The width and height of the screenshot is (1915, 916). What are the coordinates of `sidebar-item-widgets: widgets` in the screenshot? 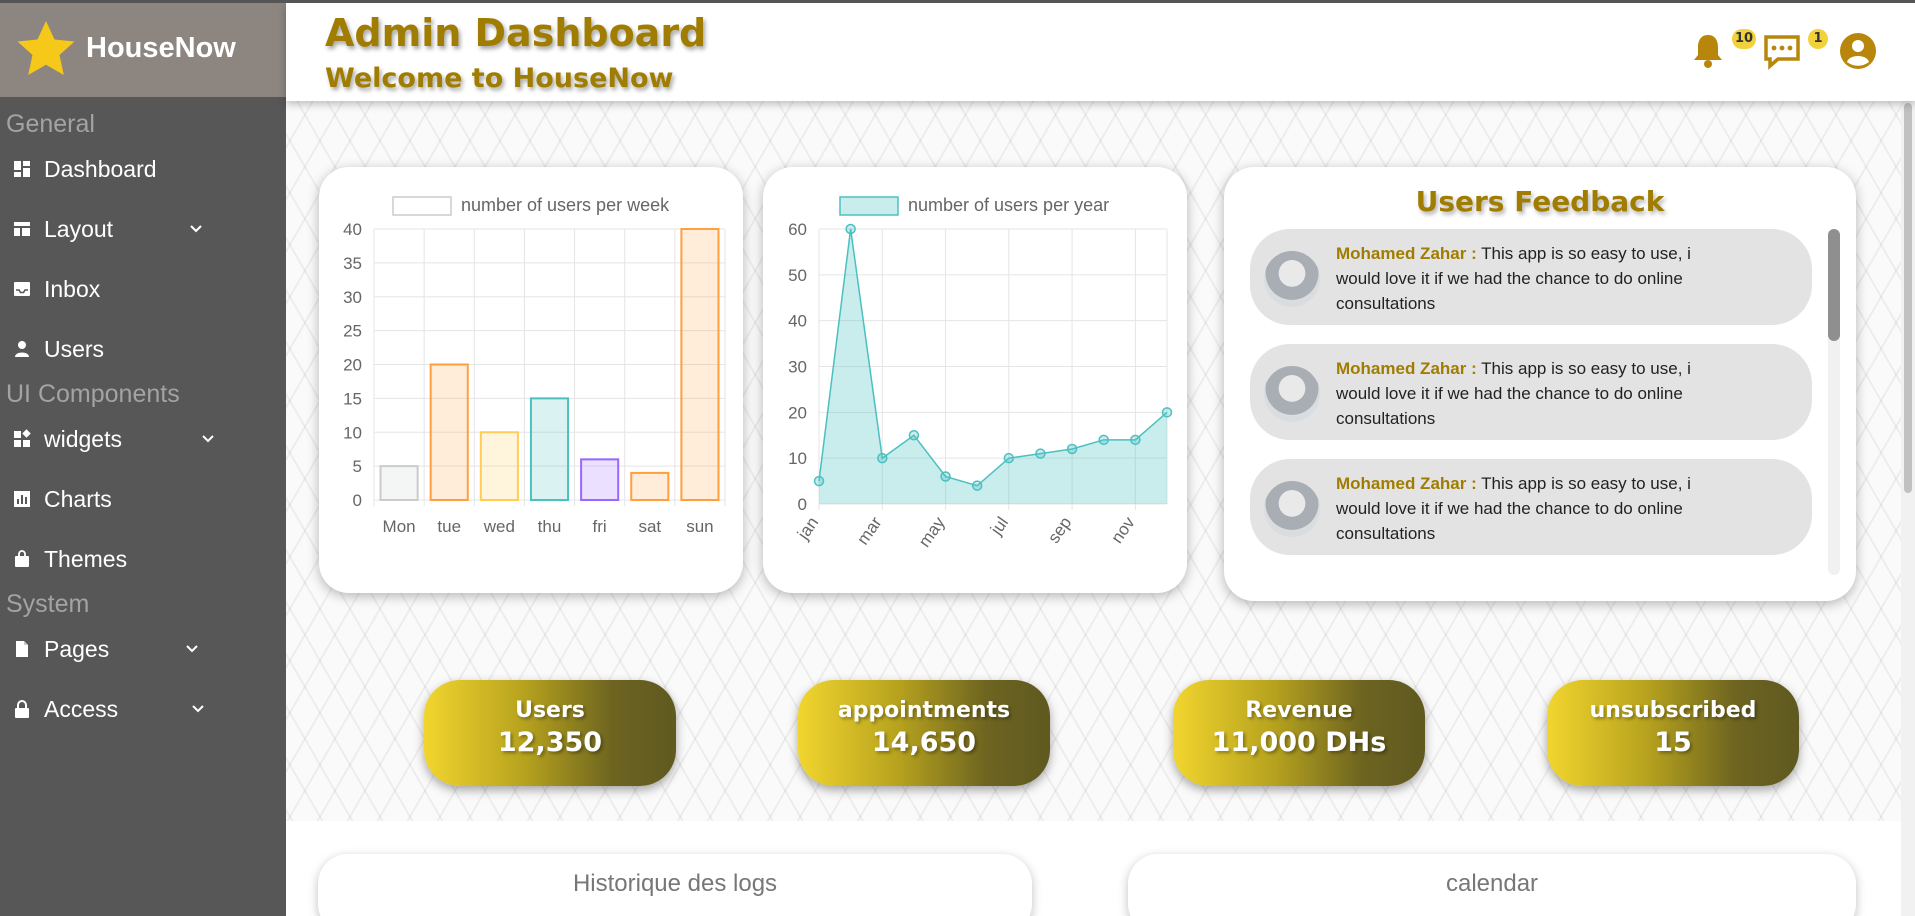 It's located at (143, 439).